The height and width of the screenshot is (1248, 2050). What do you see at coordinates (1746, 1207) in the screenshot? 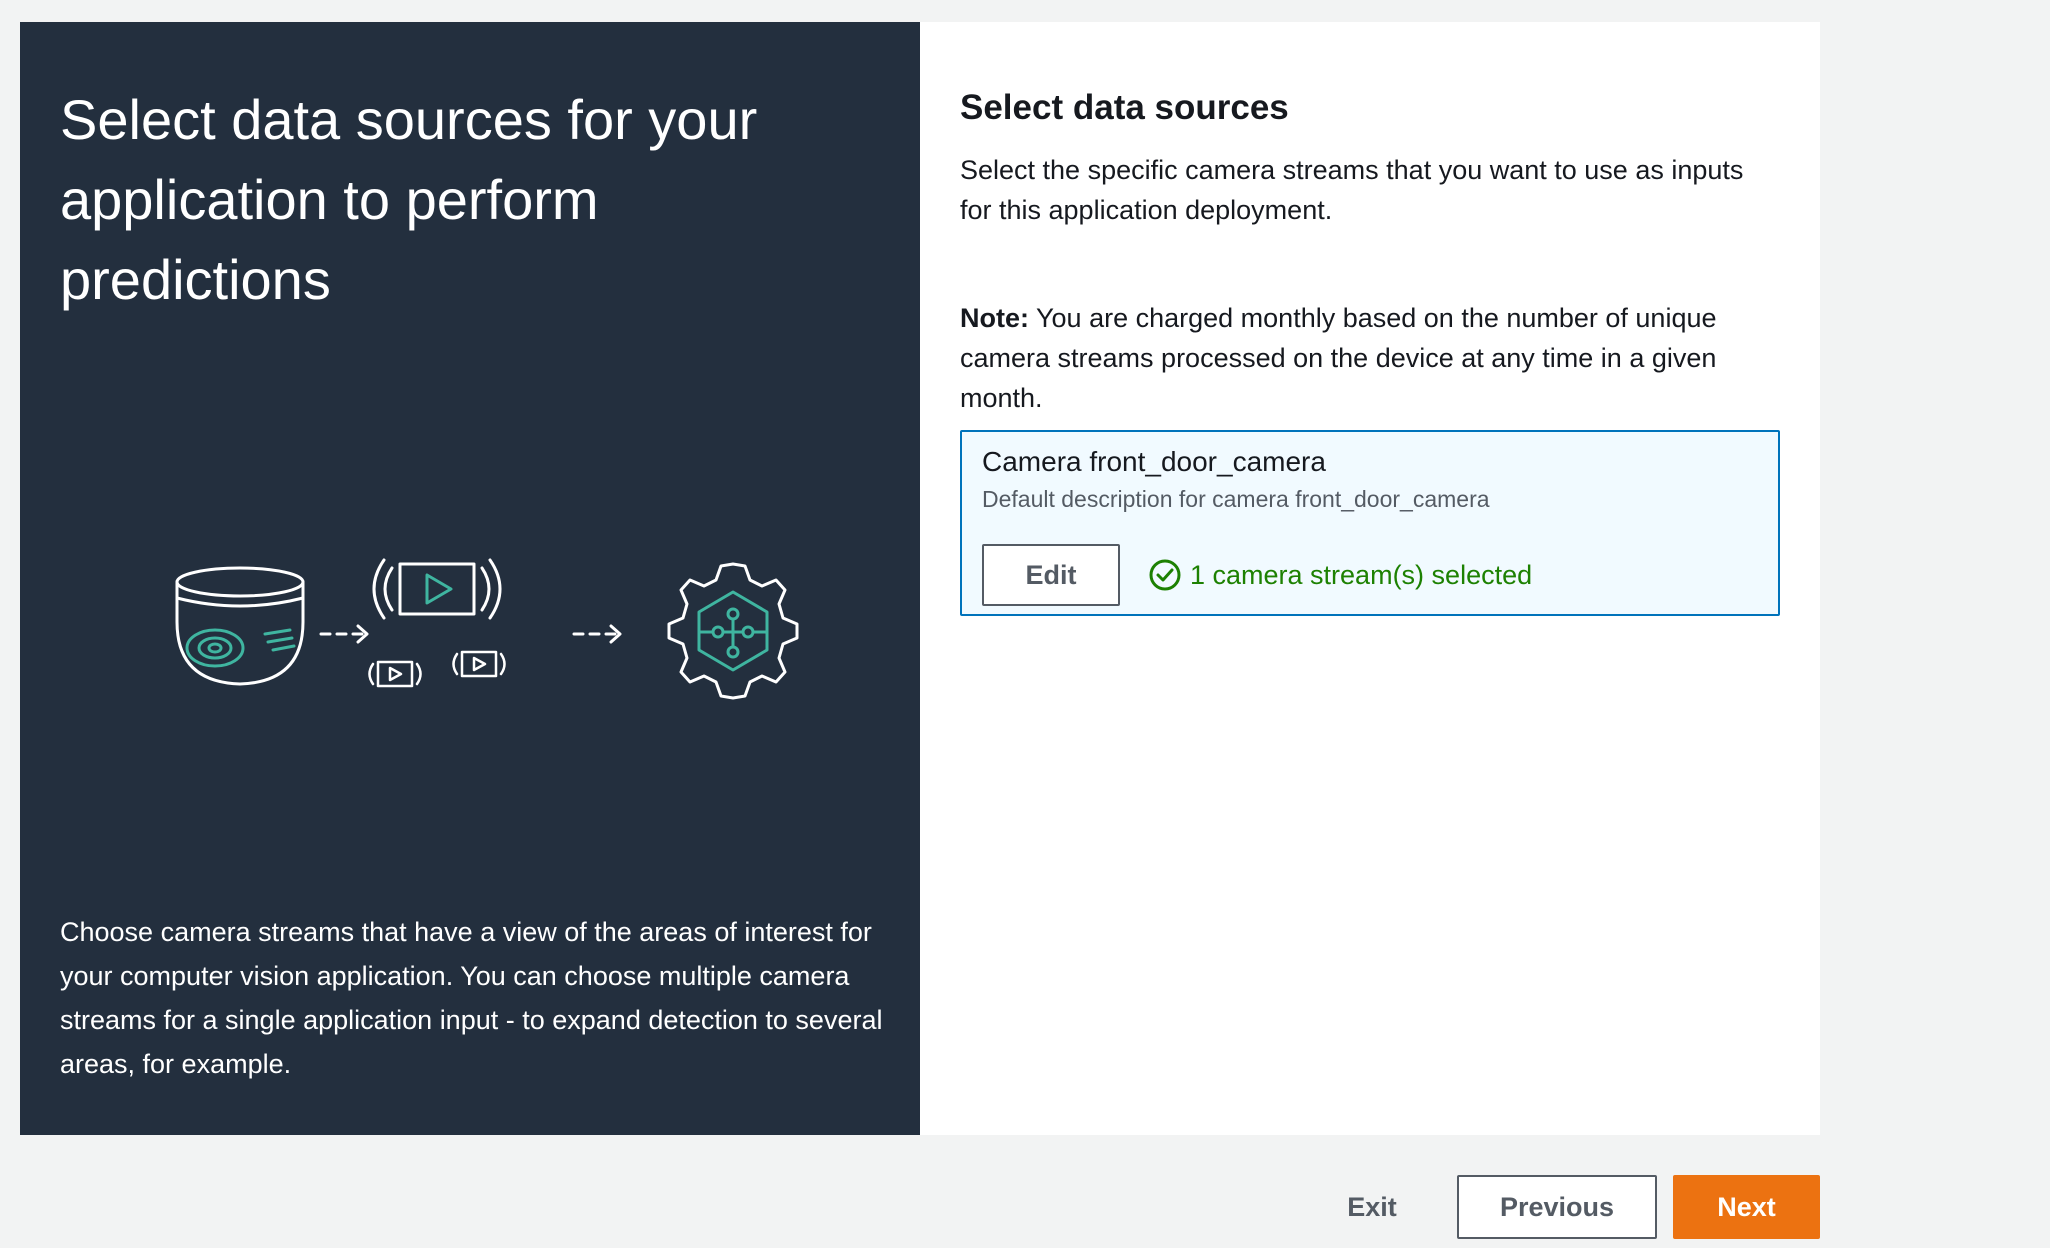
I see `next-button: Next` at bounding box center [1746, 1207].